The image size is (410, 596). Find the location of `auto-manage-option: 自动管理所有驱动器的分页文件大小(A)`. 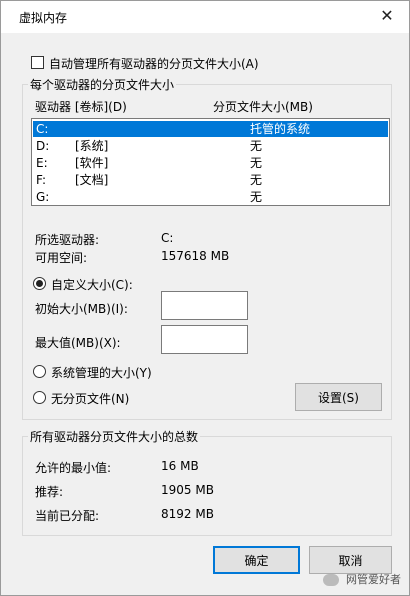

auto-manage-option: 自动管理所有驱动器的分页文件大小(A) is located at coordinates (211, 63).